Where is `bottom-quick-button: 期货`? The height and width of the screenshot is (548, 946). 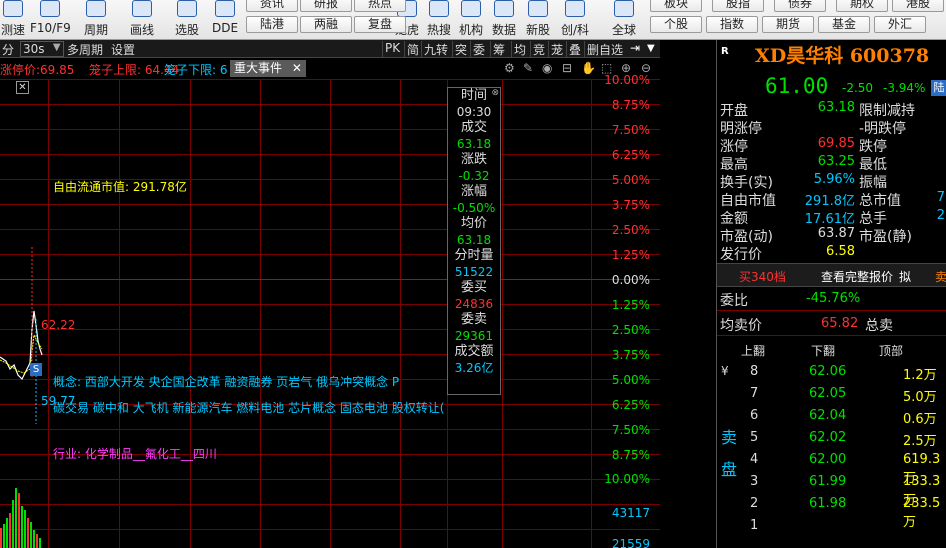 bottom-quick-button: 期货 is located at coordinates (788, 24).